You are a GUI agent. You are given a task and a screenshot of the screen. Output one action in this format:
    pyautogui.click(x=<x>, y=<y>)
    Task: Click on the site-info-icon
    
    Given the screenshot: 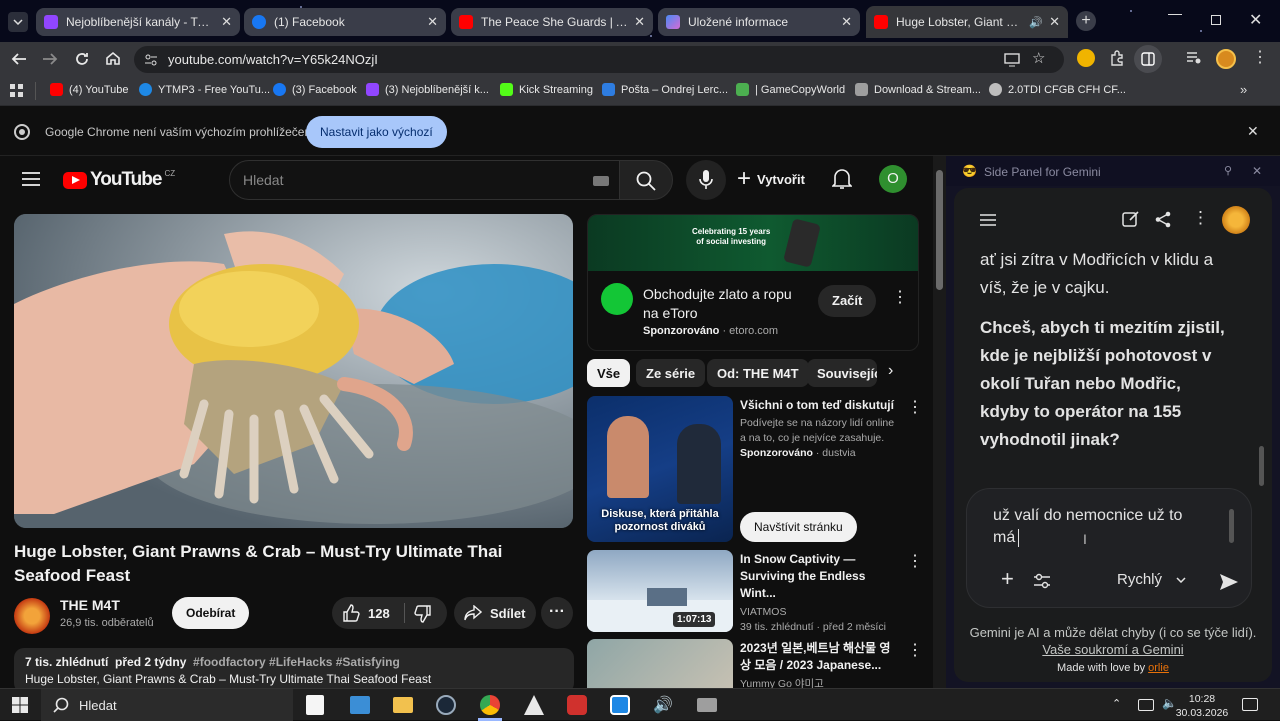 What is the action you would take?
    pyautogui.click(x=151, y=60)
    